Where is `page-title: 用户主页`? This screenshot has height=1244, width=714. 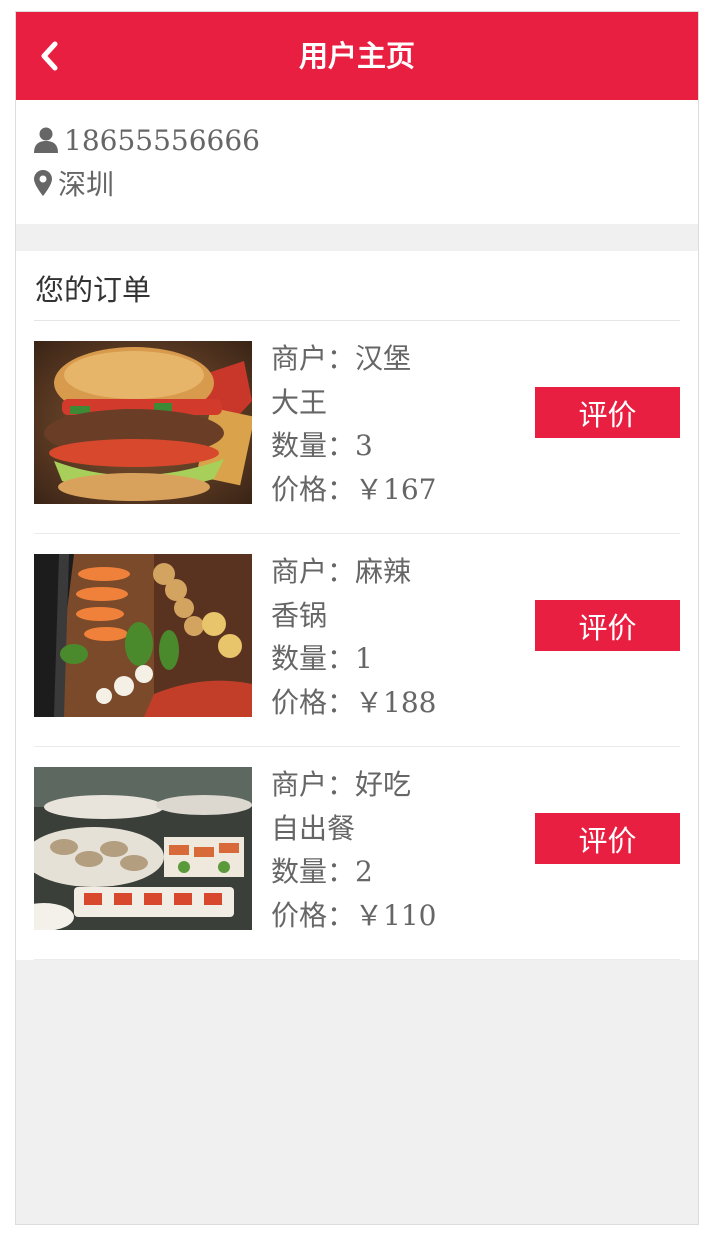 page-title: 用户主页 is located at coordinates (356, 56).